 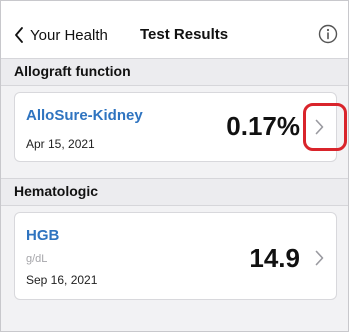 I want to click on result-name: HGB, so click(x=43, y=235).